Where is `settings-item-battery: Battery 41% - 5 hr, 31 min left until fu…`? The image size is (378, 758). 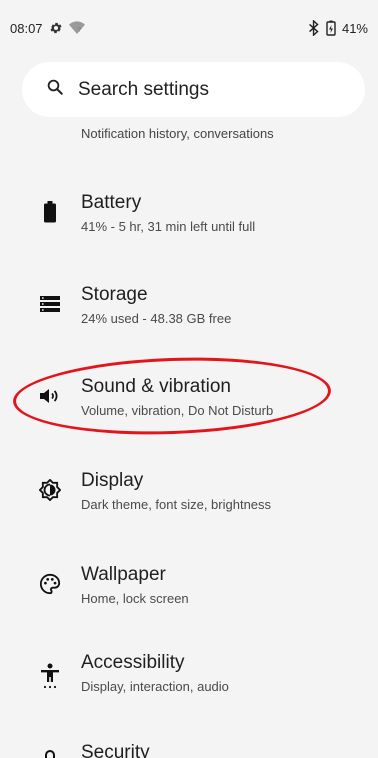 settings-item-battery: Battery 41% - 5 hr, 31 min left until fu… is located at coordinates (189, 212).